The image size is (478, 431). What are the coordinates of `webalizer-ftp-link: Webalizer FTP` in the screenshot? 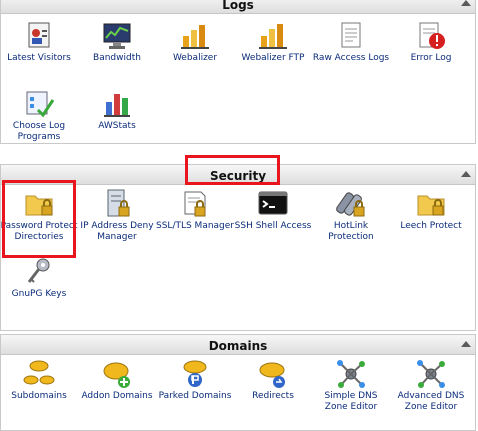 It's located at (273, 42).